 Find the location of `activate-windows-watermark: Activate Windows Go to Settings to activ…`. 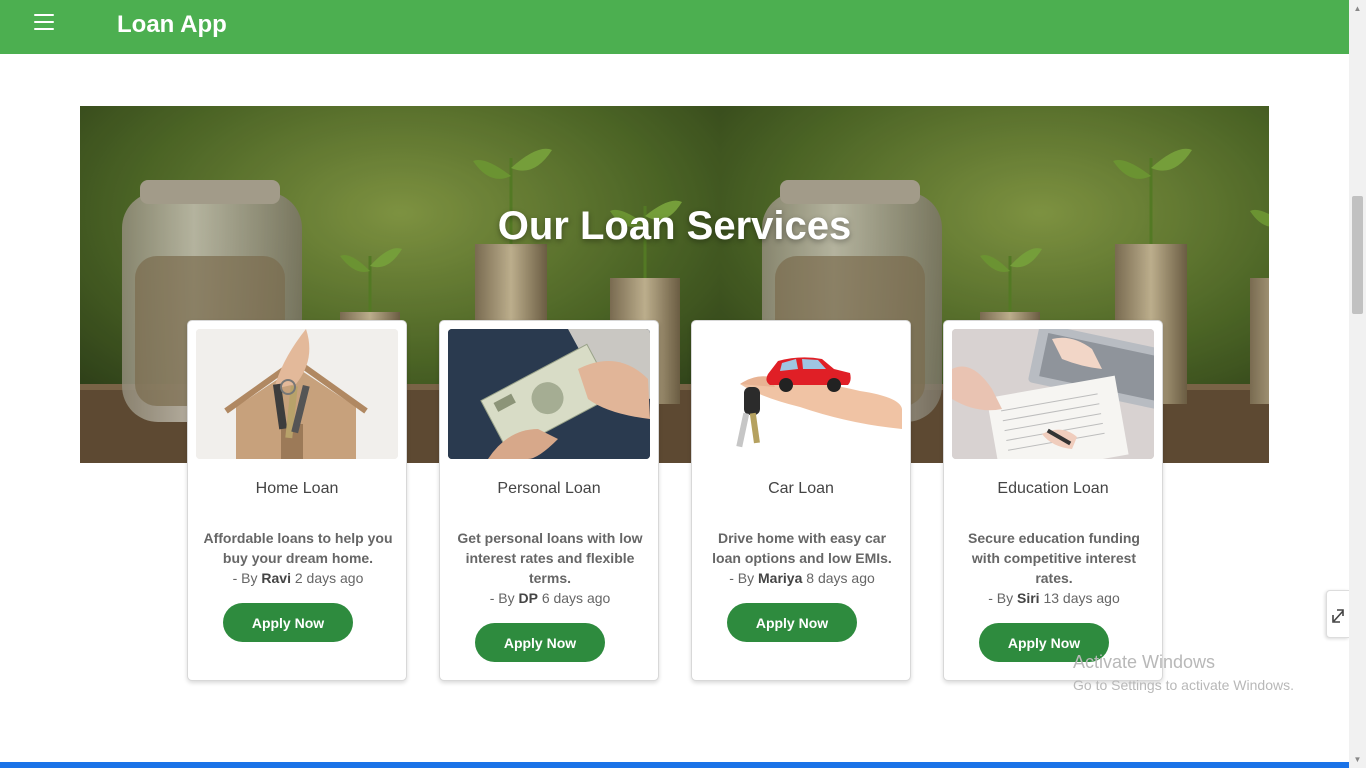

activate-windows-watermark: Activate Windows Go to Settings to activ… is located at coordinates (1183, 672).